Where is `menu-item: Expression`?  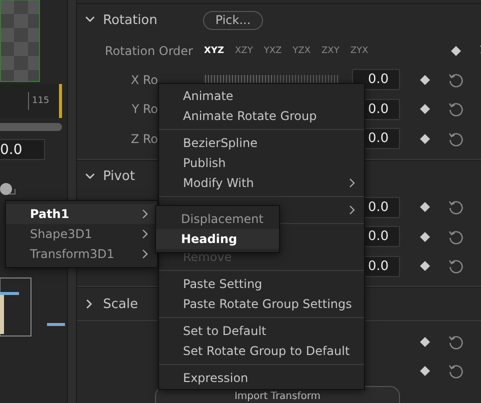 menu-item: Expression is located at coordinates (261, 378).